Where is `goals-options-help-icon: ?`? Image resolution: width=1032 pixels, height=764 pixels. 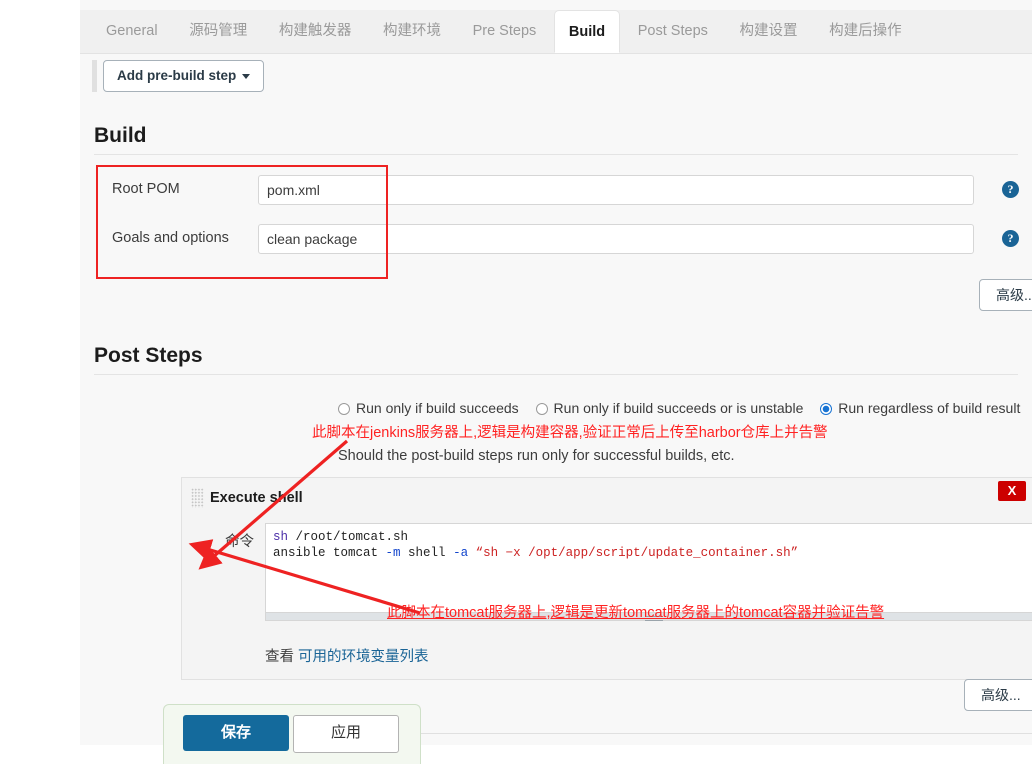 goals-options-help-icon: ? is located at coordinates (1010, 238).